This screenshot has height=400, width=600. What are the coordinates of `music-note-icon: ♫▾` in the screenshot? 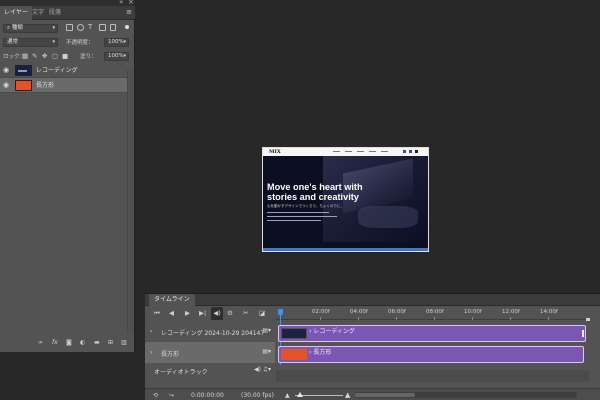 It's located at (267, 369).